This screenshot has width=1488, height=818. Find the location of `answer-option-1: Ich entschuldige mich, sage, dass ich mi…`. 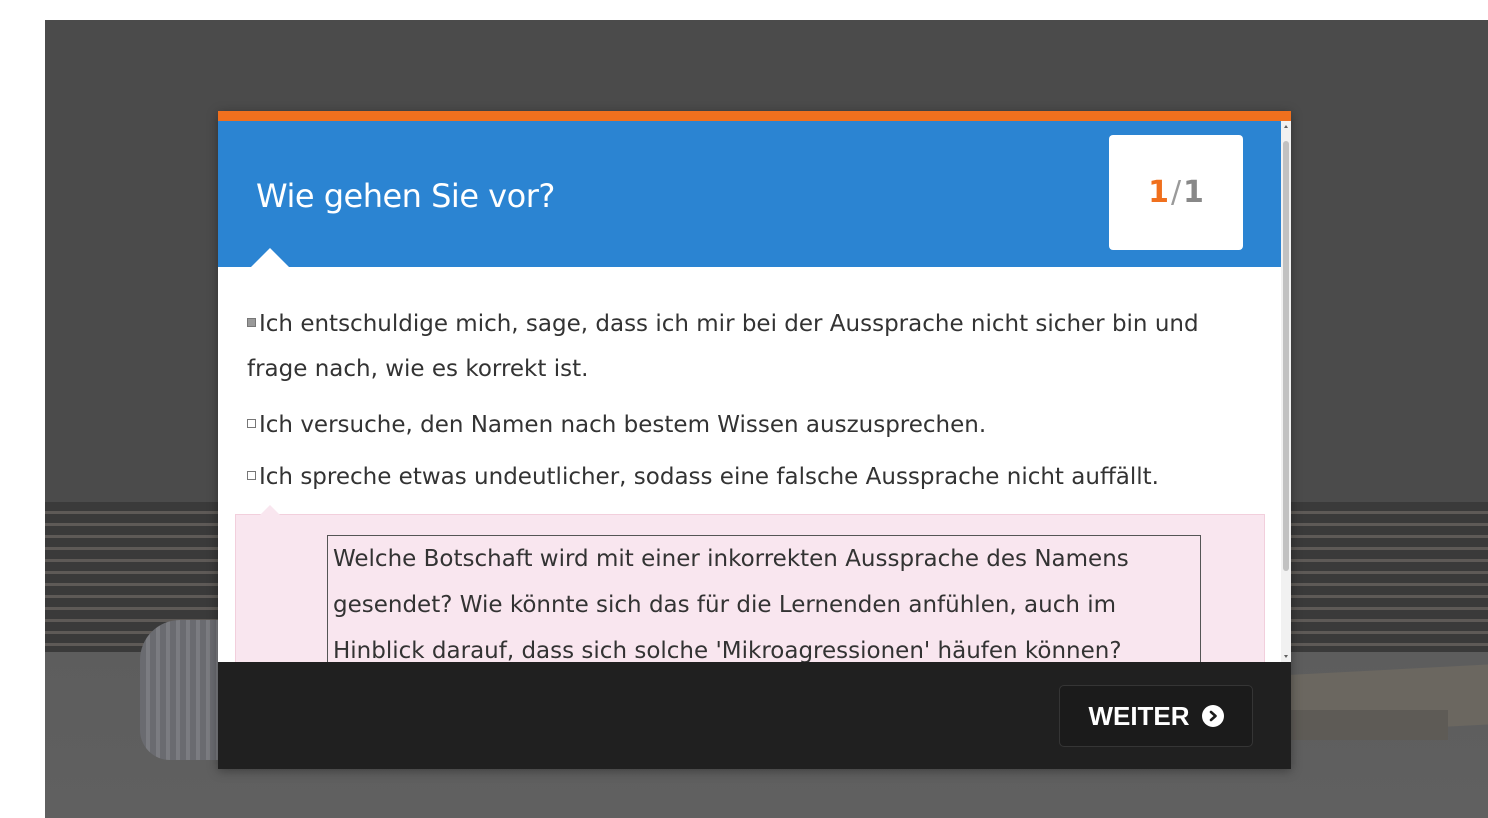

answer-option-1: Ich entschuldige mich, sage, dass ich mi… is located at coordinates (742, 347).